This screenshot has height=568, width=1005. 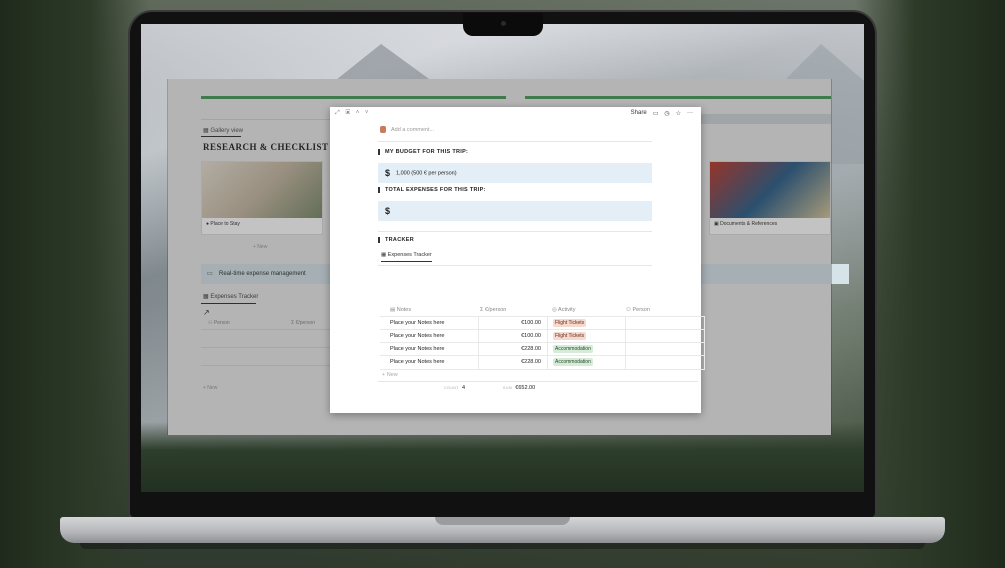 I want to click on star-icon: ☆, so click(x=678, y=113).